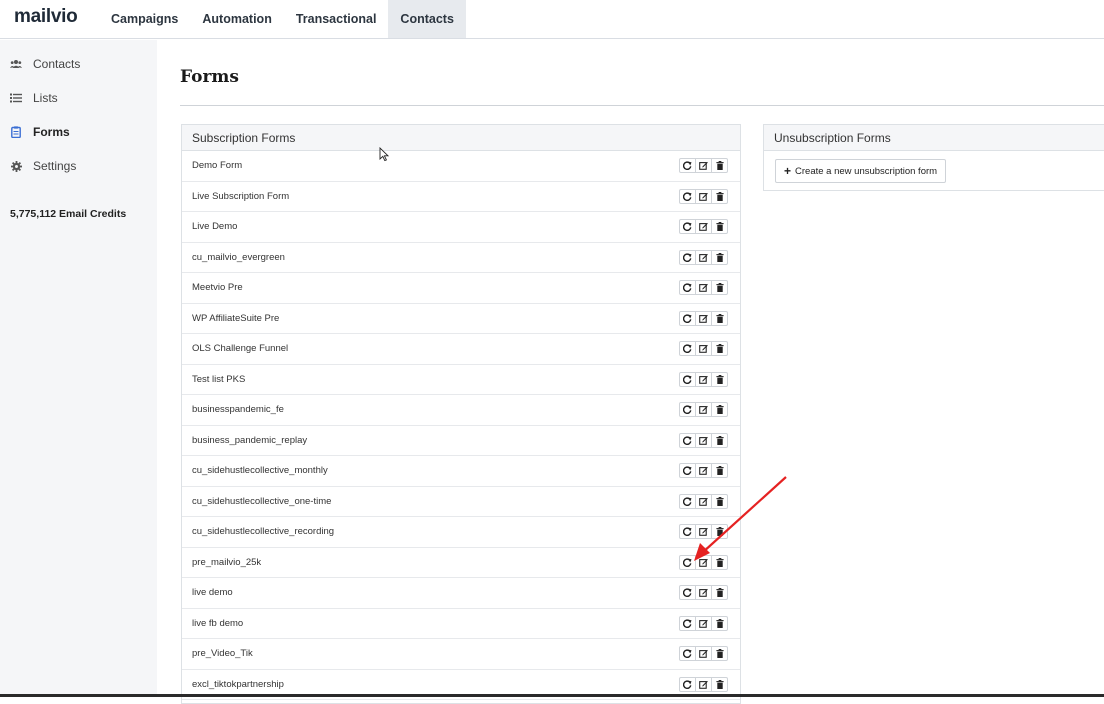 This screenshot has width=1104, height=704. I want to click on form-name: cu_sidehustlecollective_monthly, so click(260, 470).